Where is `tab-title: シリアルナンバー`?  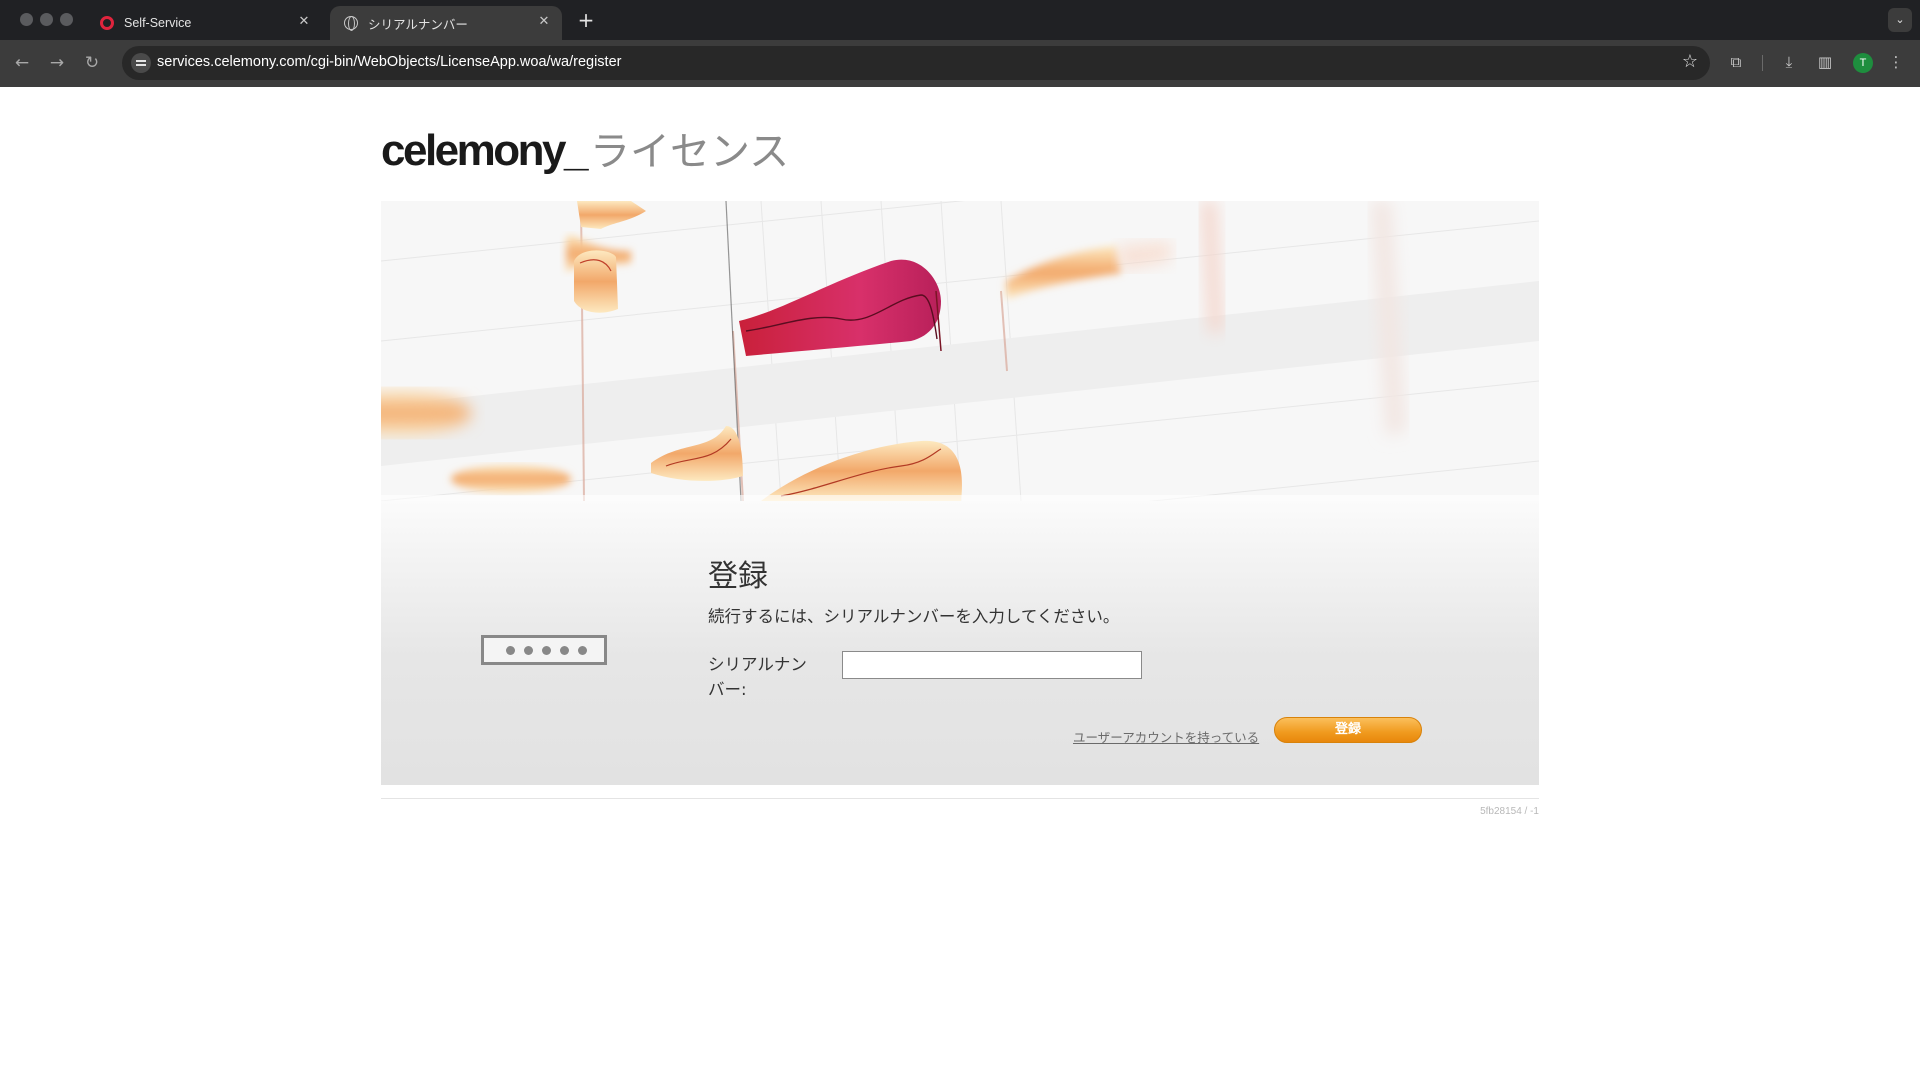
tab-title: シリアルナンバー is located at coordinates (418, 24).